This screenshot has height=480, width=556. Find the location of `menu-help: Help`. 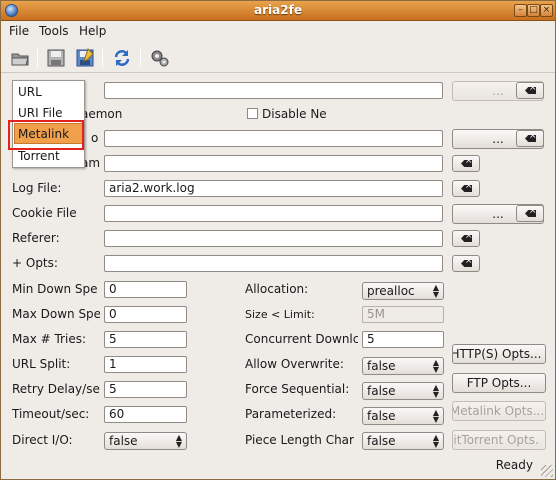

menu-help: Help is located at coordinates (92, 31).